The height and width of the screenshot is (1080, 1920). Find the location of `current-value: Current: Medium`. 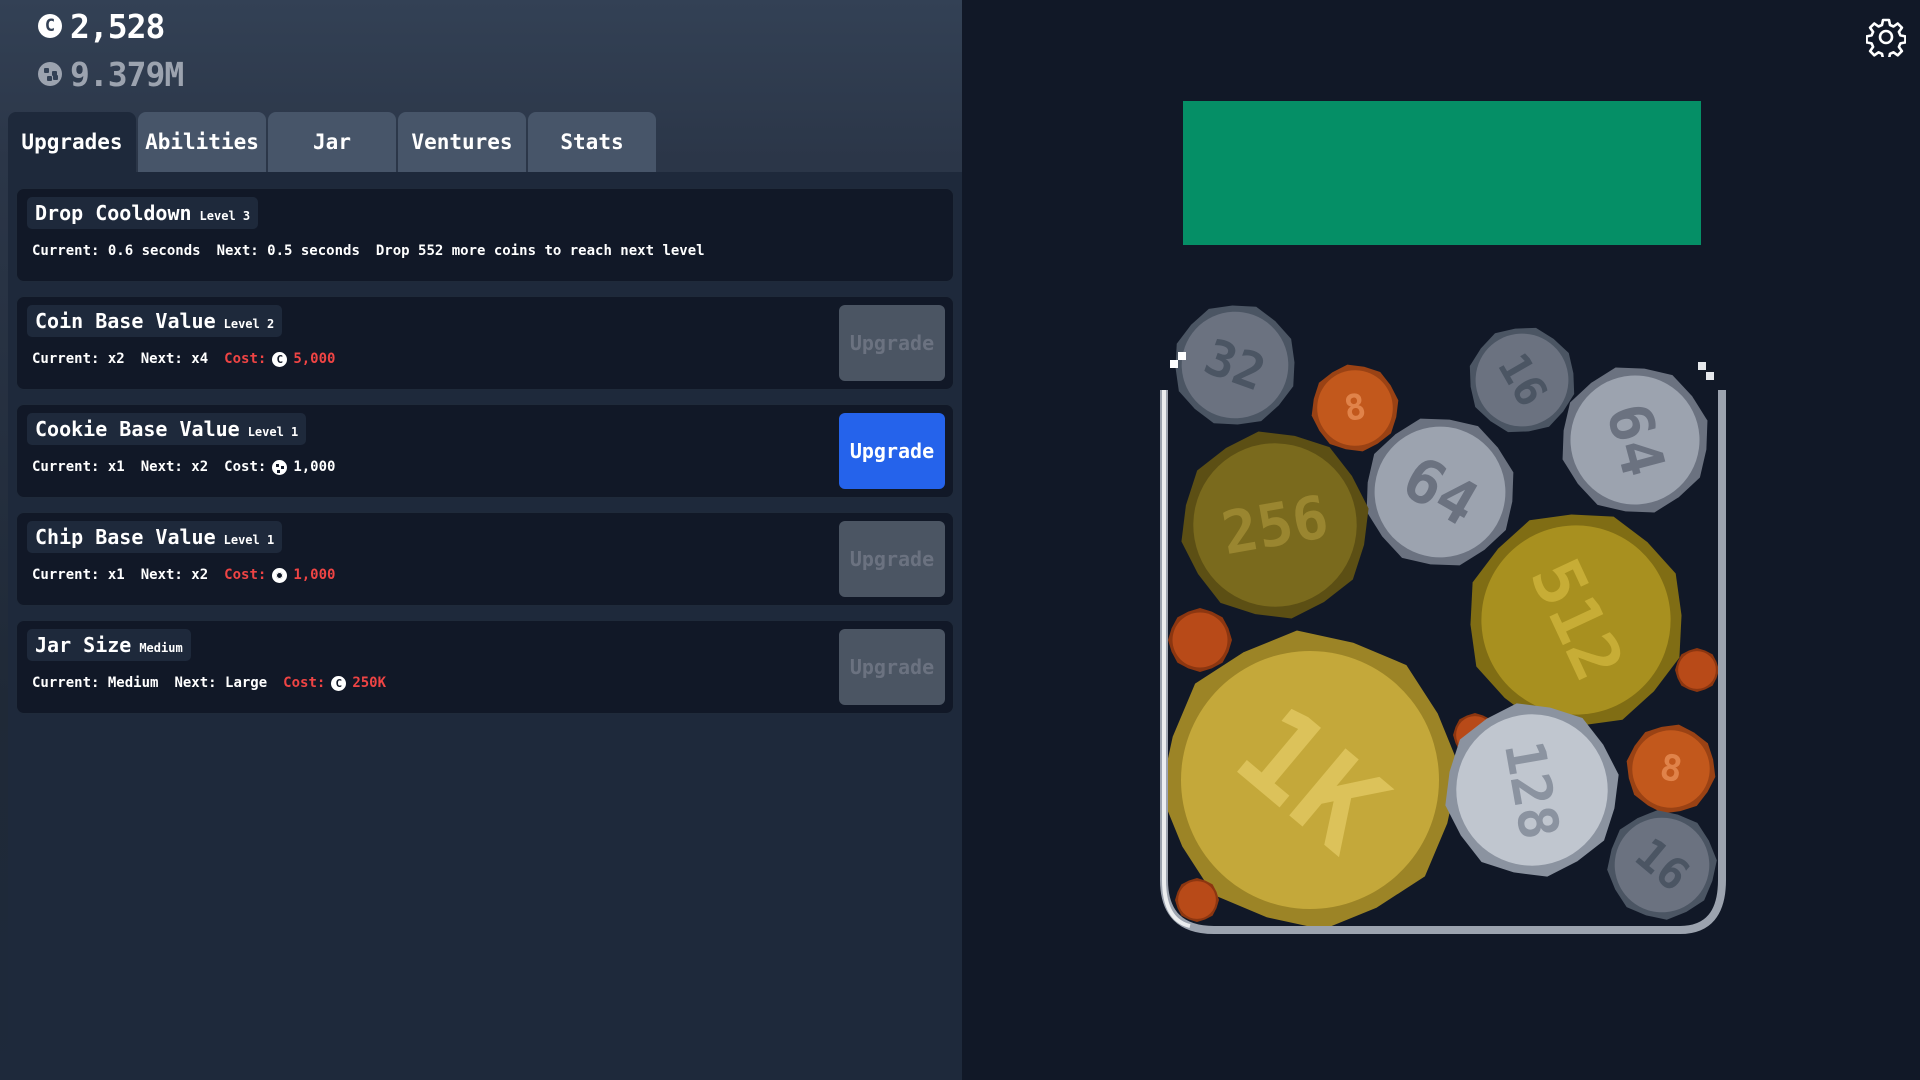

current-value: Current: Medium is located at coordinates (95, 683).